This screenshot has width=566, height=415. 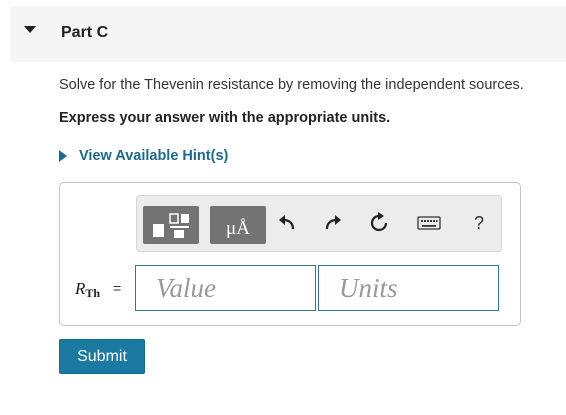 I want to click on part-title: Part C, so click(x=85, y=32).